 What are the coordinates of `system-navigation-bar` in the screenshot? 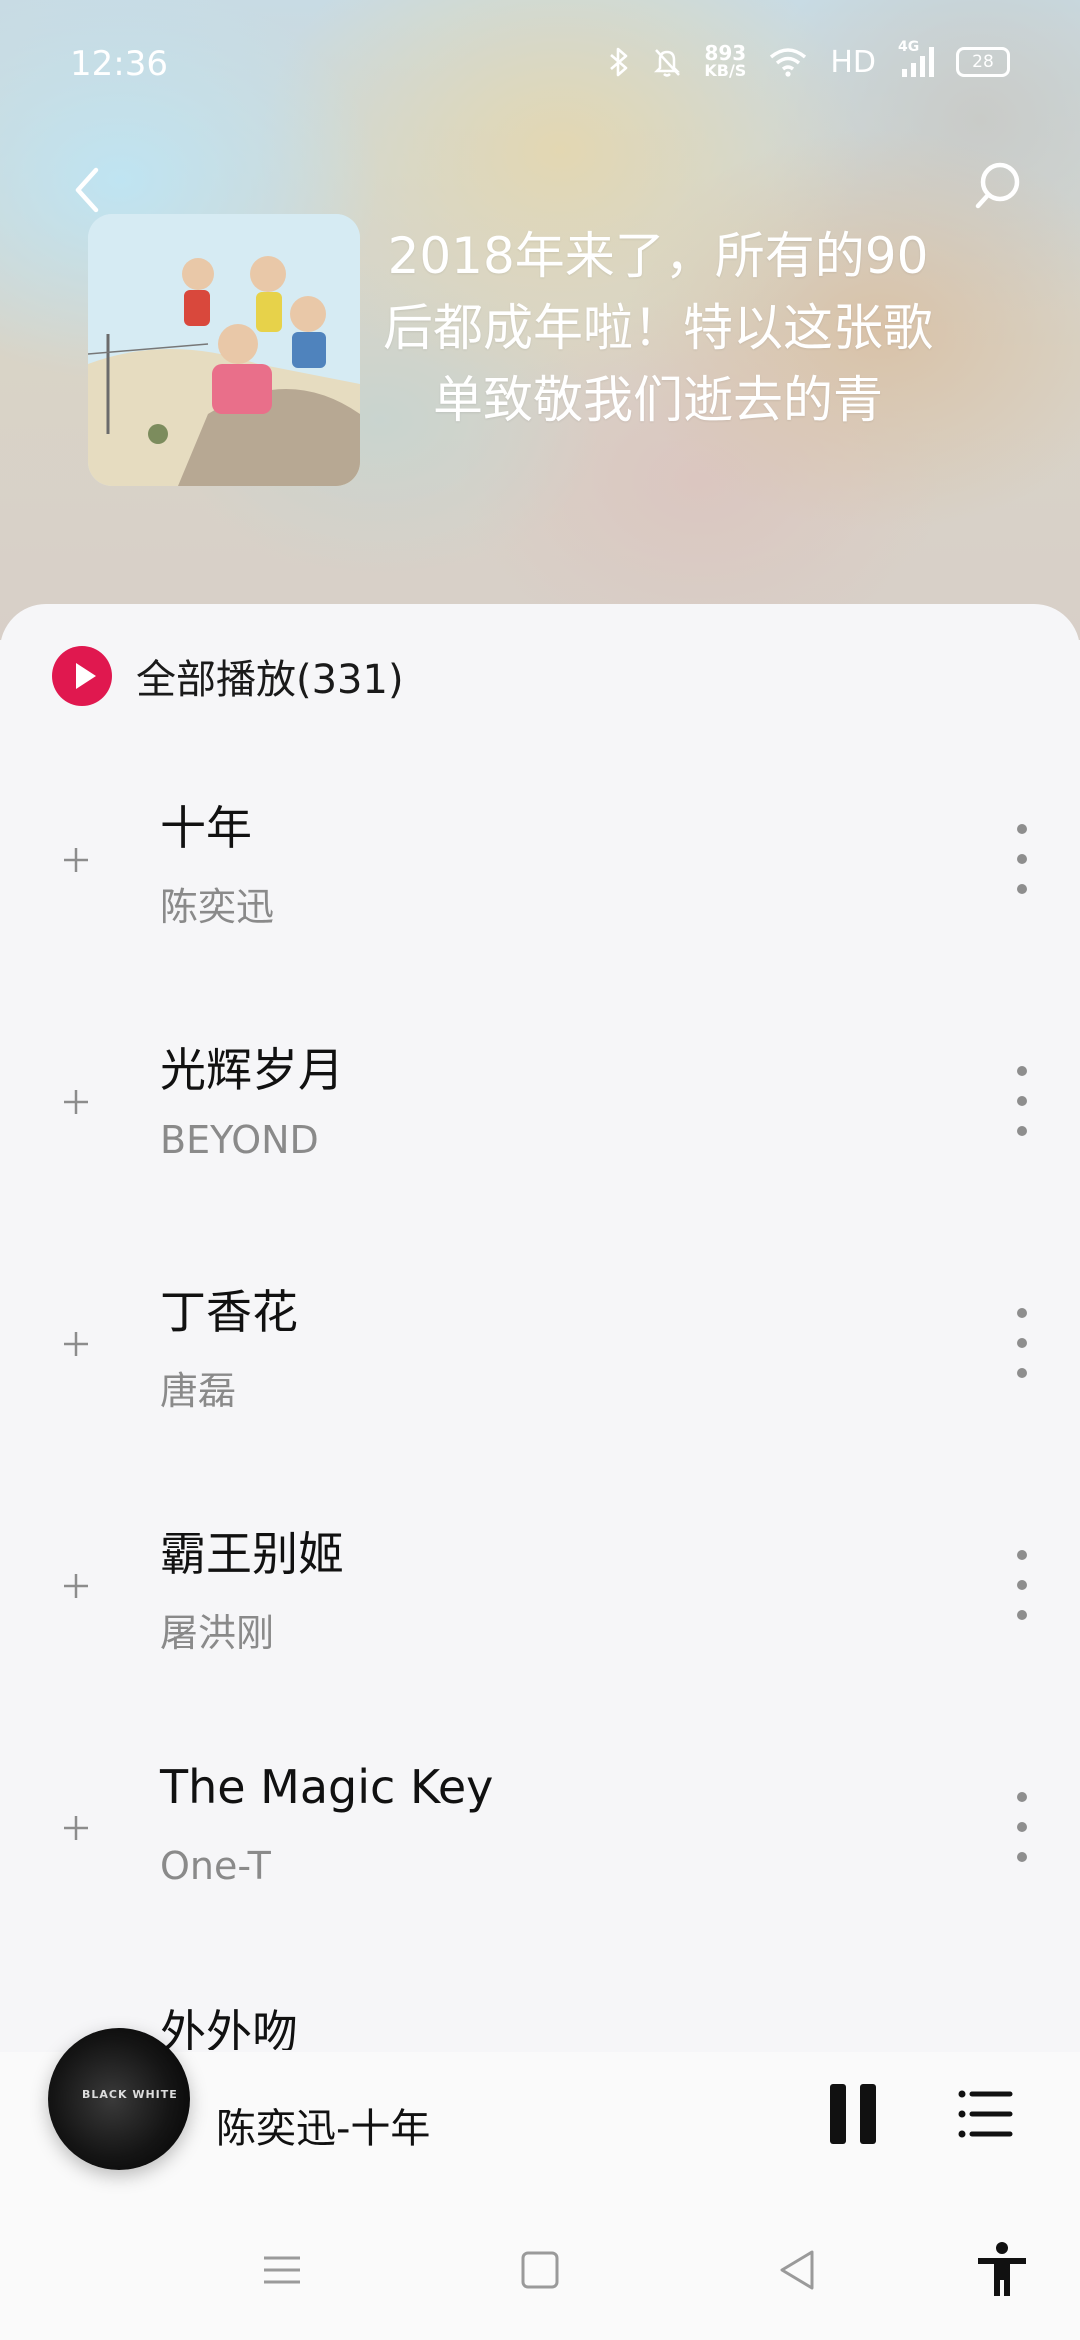 It's located at (540, 2270).